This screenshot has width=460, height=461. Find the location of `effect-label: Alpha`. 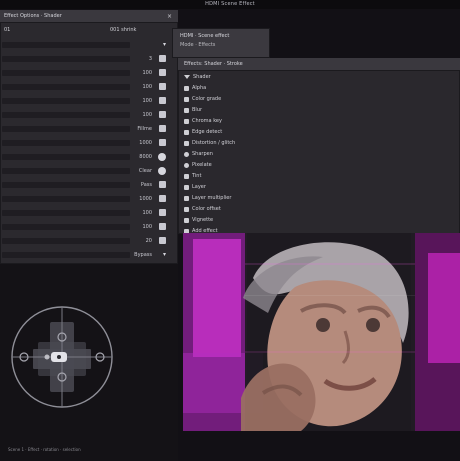

effect-label: Alpha is located at coordinates (199, 88).